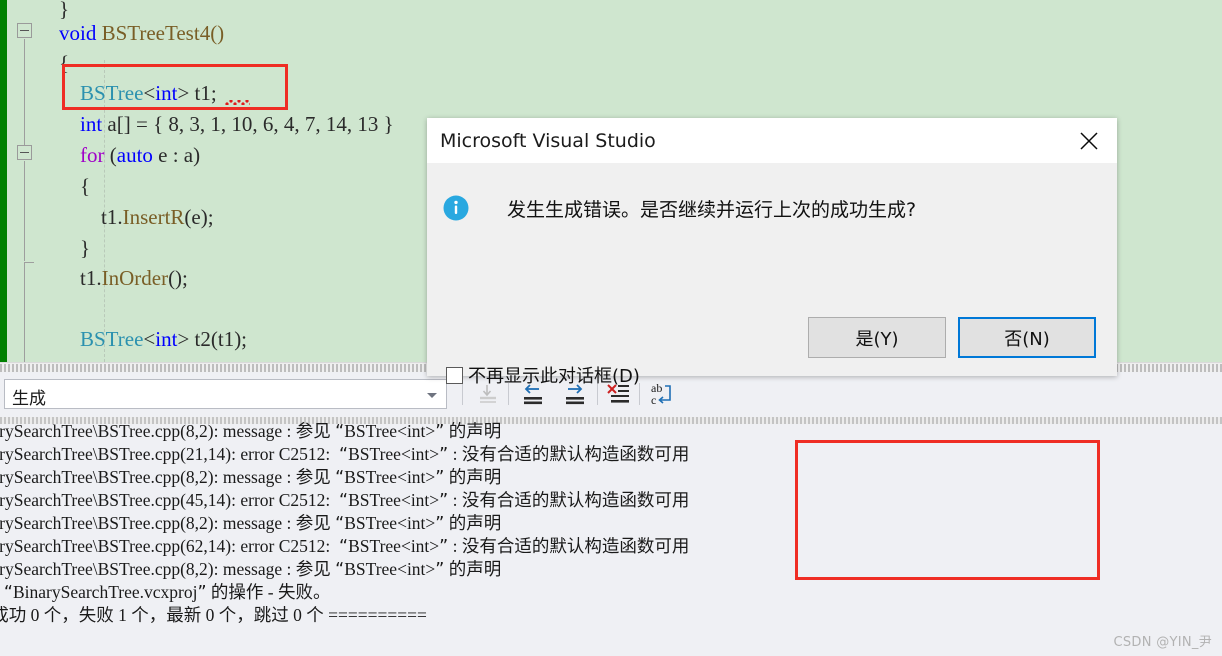 The width and height of the screenshot is (1222, 656). What do you see at coordinates (123, 278) in the screenshot?
I see `code-line: t1.InOrder();` at bounding box center [123, 278].